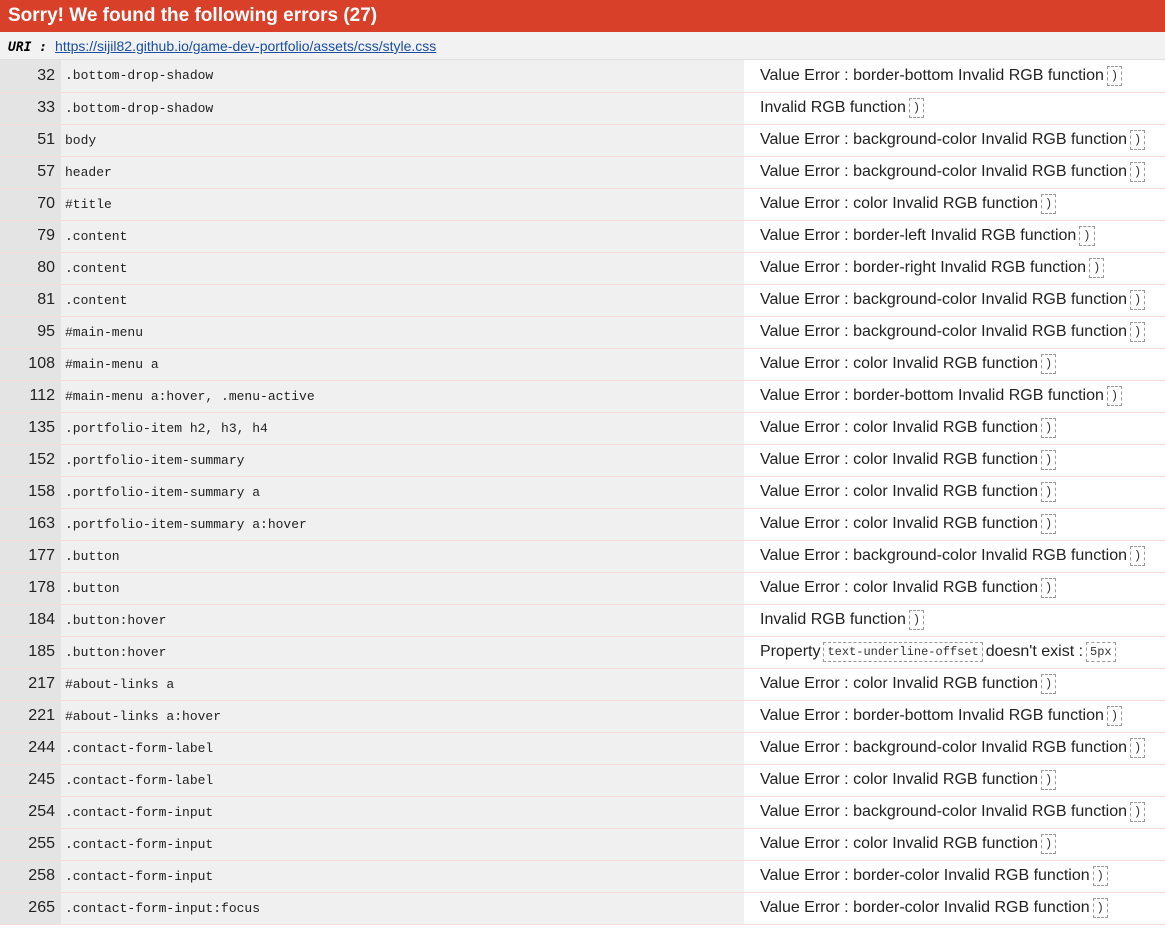  What do you see at coordinates (28, 47) in the screenshot?
I see `uri-label: URI :` at bounding box center [28, 47].